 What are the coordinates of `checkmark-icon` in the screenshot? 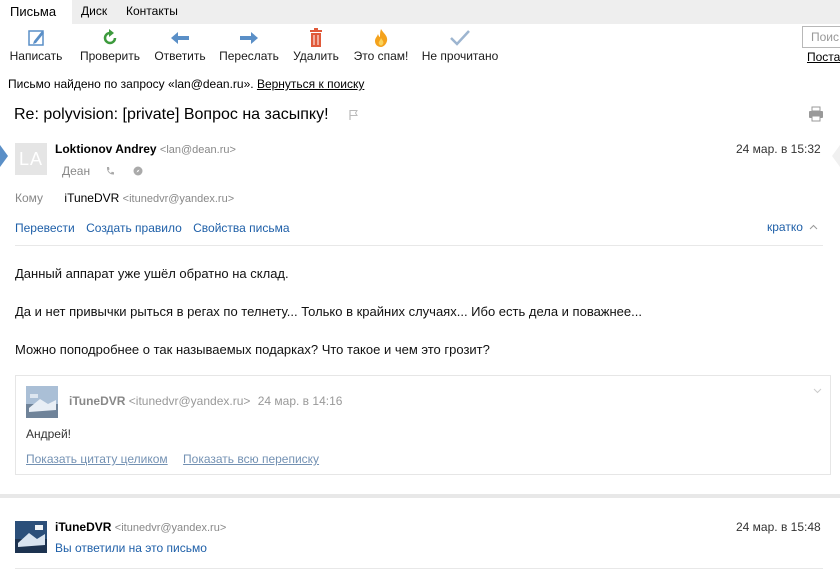 It's located at (460, 38).